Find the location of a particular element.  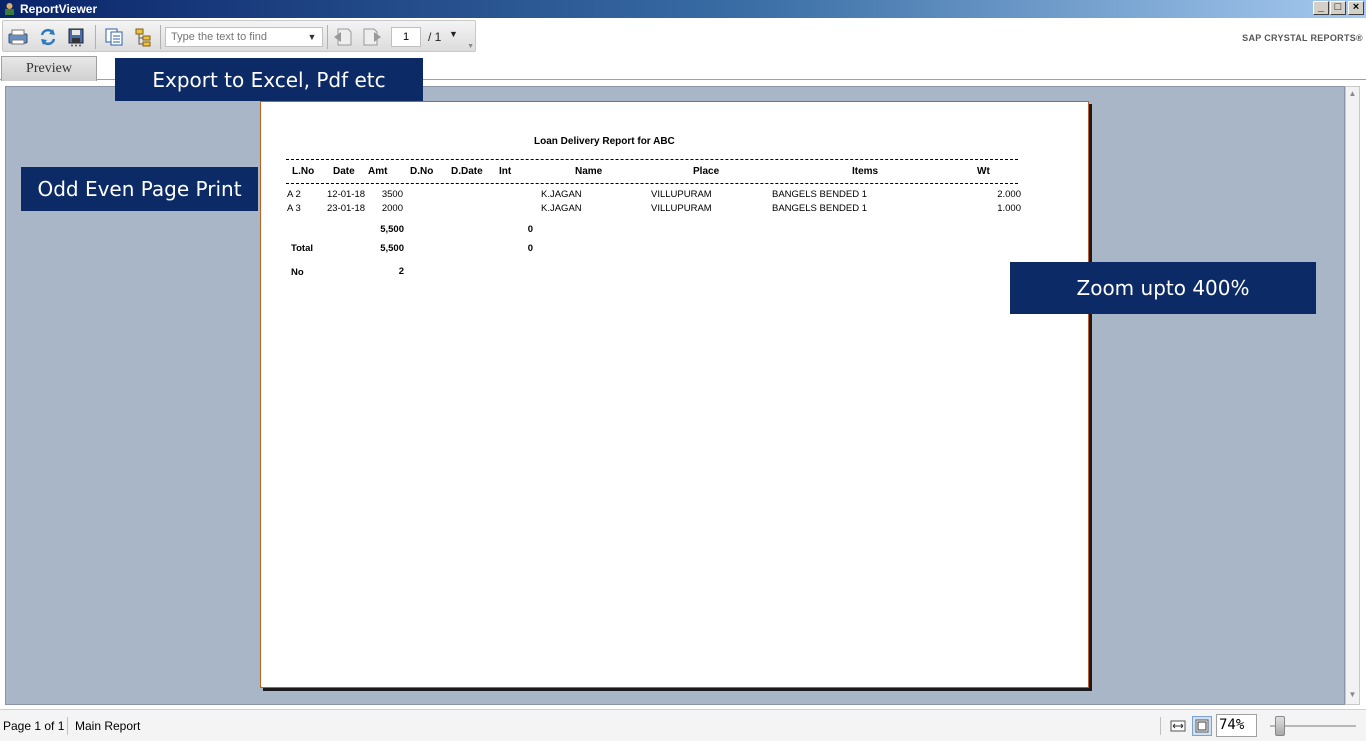

col-header-amt: Amt is located at coordinates (378, 171).